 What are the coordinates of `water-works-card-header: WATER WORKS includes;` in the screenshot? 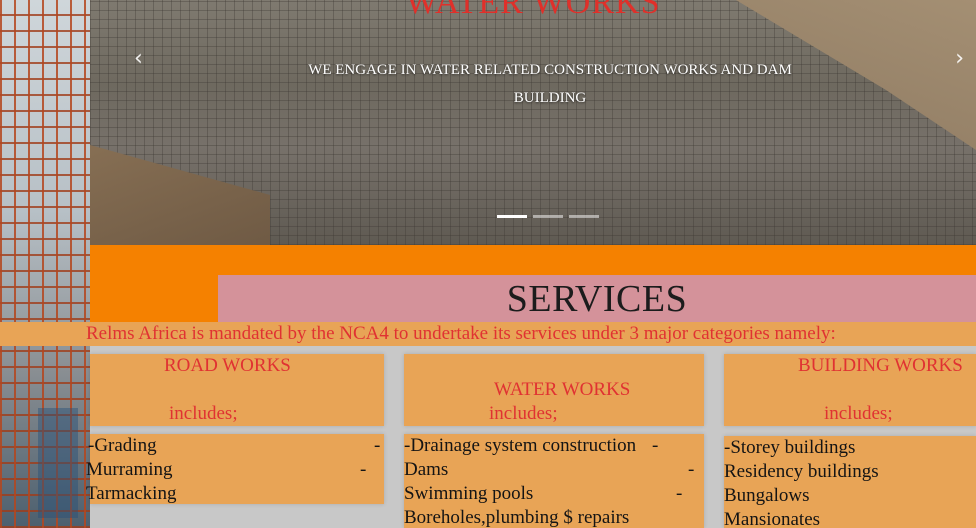 It's located at (554, 390).